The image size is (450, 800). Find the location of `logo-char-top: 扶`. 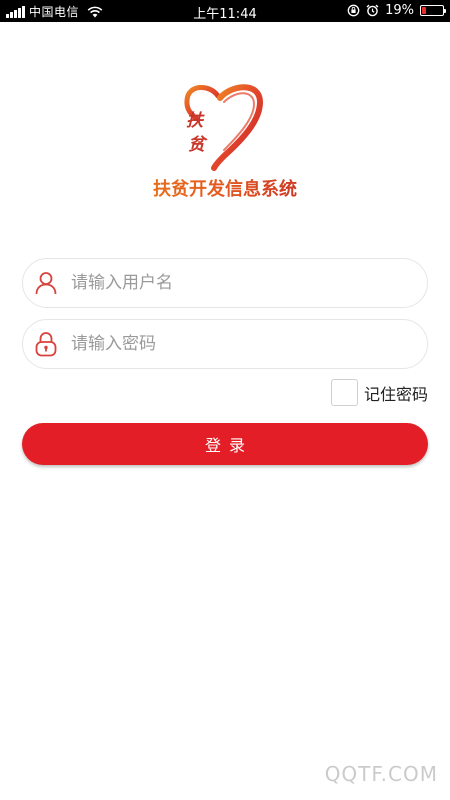

logo-char-top: 扶 is located at coordinates (194, 121).